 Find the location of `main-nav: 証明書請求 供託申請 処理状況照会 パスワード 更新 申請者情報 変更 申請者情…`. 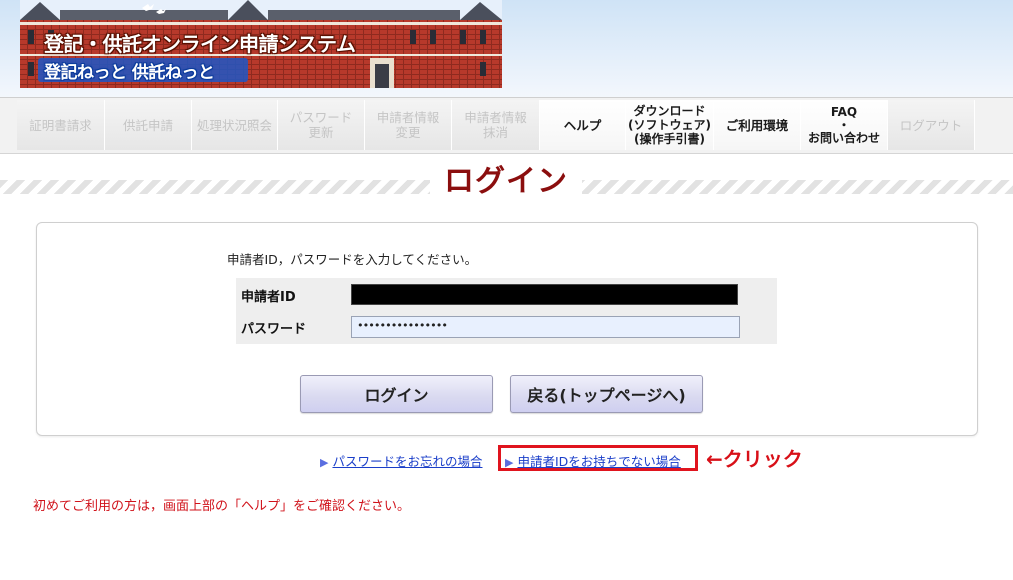

main-nav: 証明書請求 供託申請 処理状況照会 パスワード 更新 申請者情報 変更 申請者情… is located at coordinates (506, 125).